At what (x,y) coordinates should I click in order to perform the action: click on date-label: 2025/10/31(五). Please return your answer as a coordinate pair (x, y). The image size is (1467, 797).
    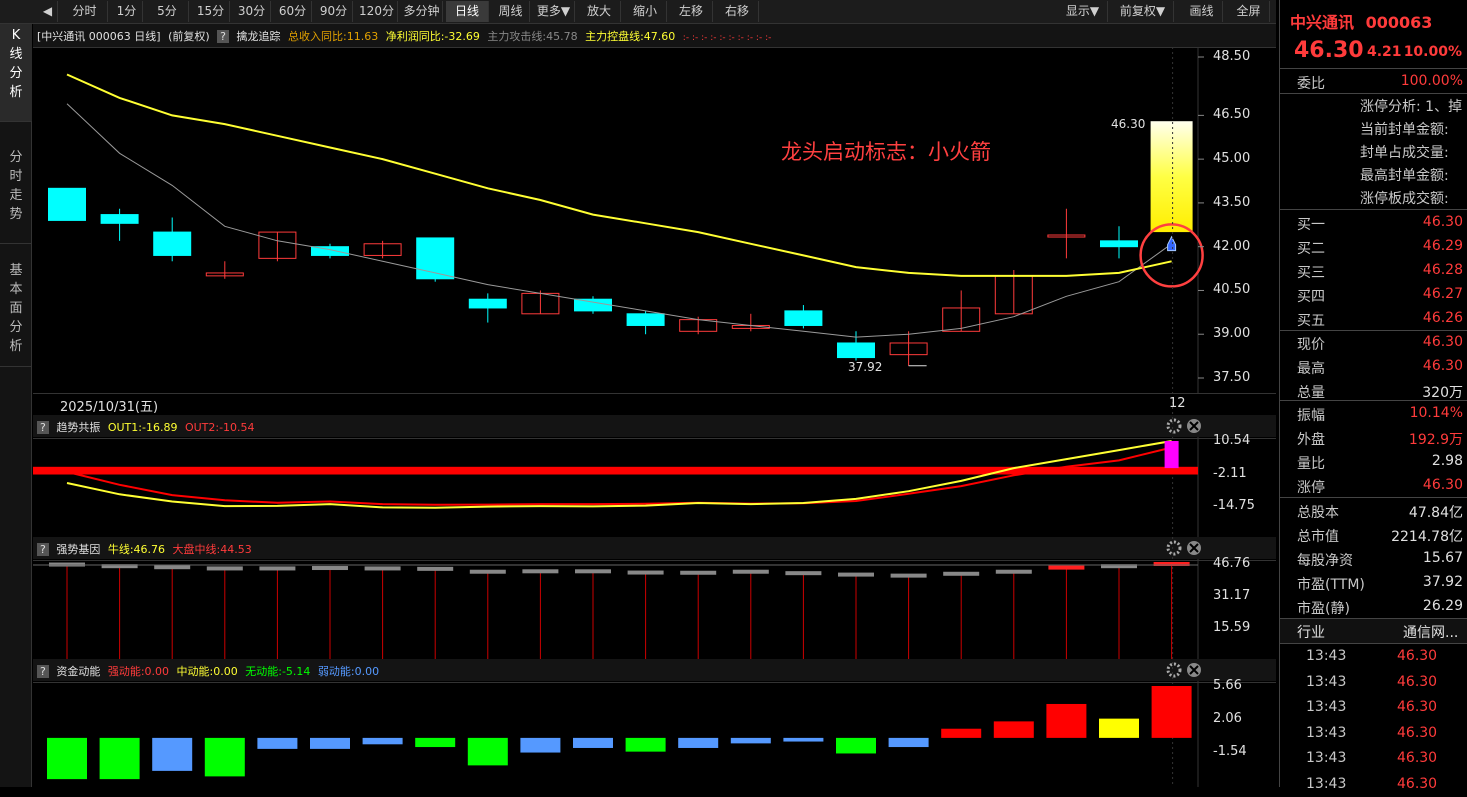
    Looking at the image, I should click on (109, 407).